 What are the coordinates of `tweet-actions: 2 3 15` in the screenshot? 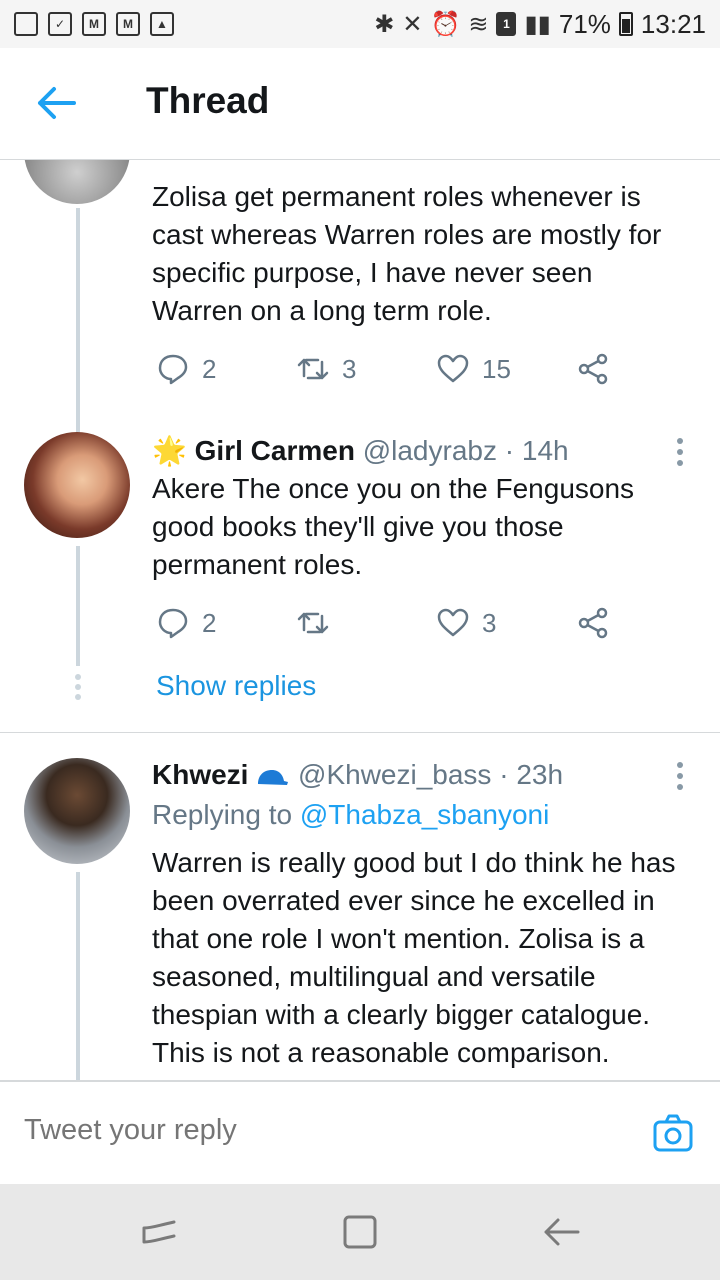 It's located at (387, 372).